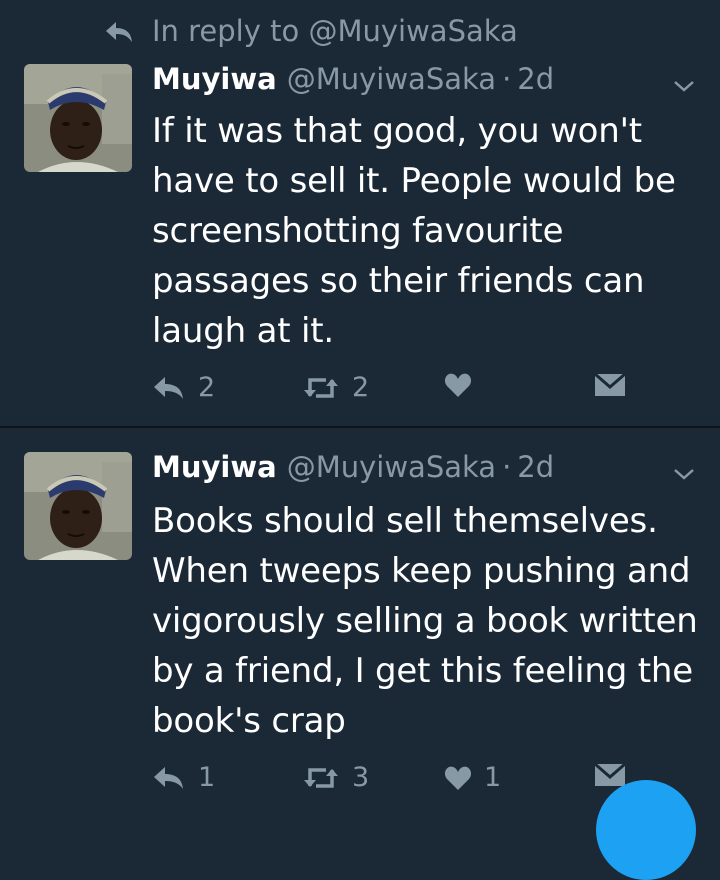  I want to click on reply-button: 2, so click(183, 387).